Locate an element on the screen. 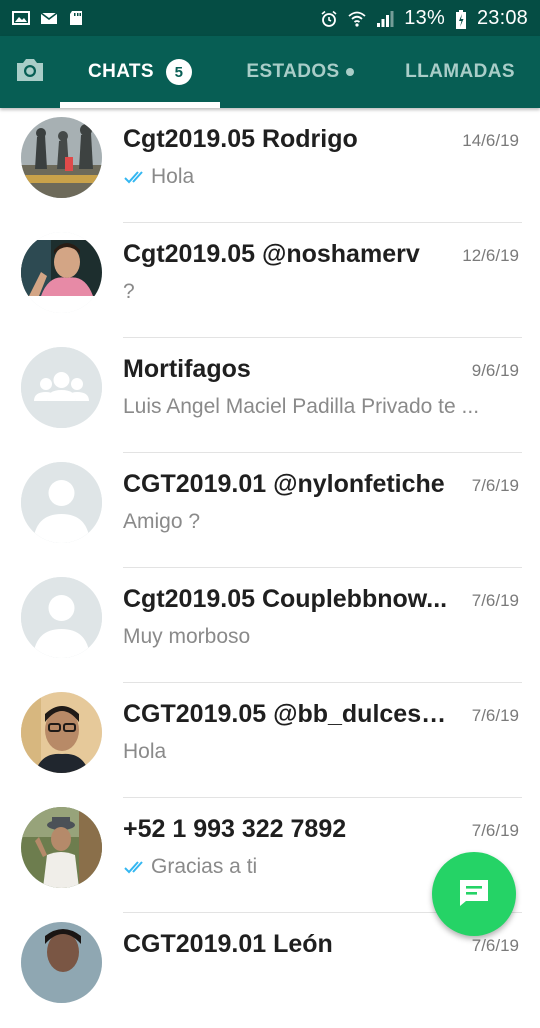 The height and width of the screenshot is (1028, 540). tab-chats: CHATS 5 is located at coordinates (140, 72).